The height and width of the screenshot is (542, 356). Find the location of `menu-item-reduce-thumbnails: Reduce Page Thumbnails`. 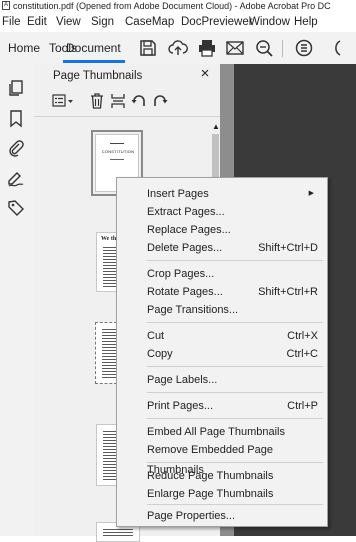

menu-item-reduce-thumbnails: Reduce Page Thumbnails is located at coordinates (222, 476).